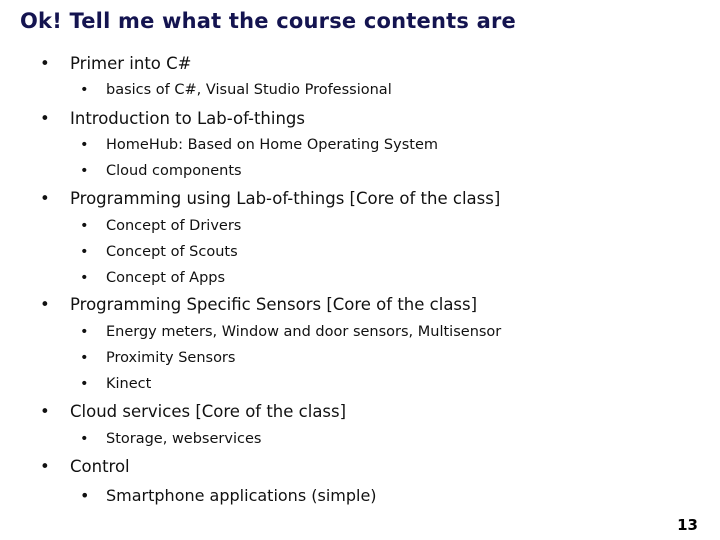 This screenshot has width=720, height=540. Describe the element at coordinates (687, 525) in the screenshot. I see `page-number: 13` at that location.